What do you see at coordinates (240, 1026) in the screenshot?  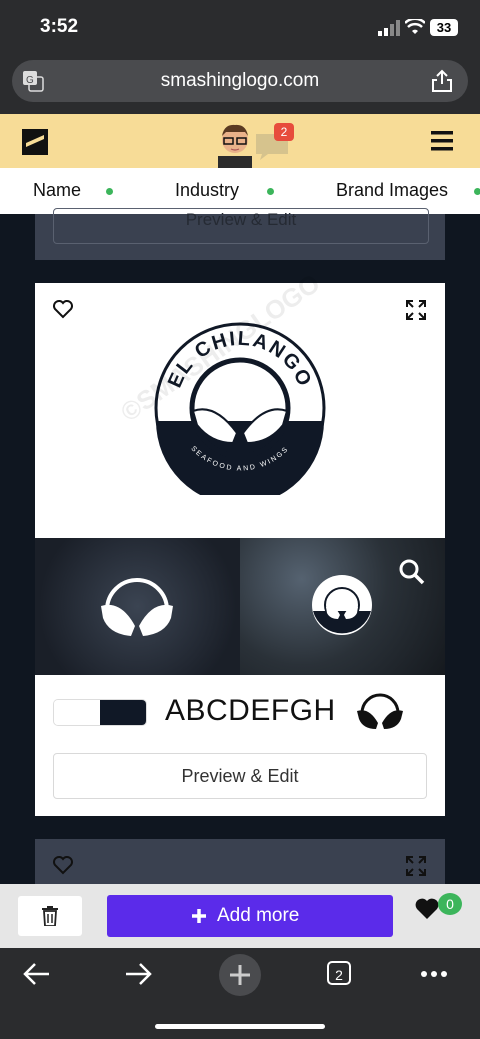 I see `home-indicator` at bounding box center [240, 1026].